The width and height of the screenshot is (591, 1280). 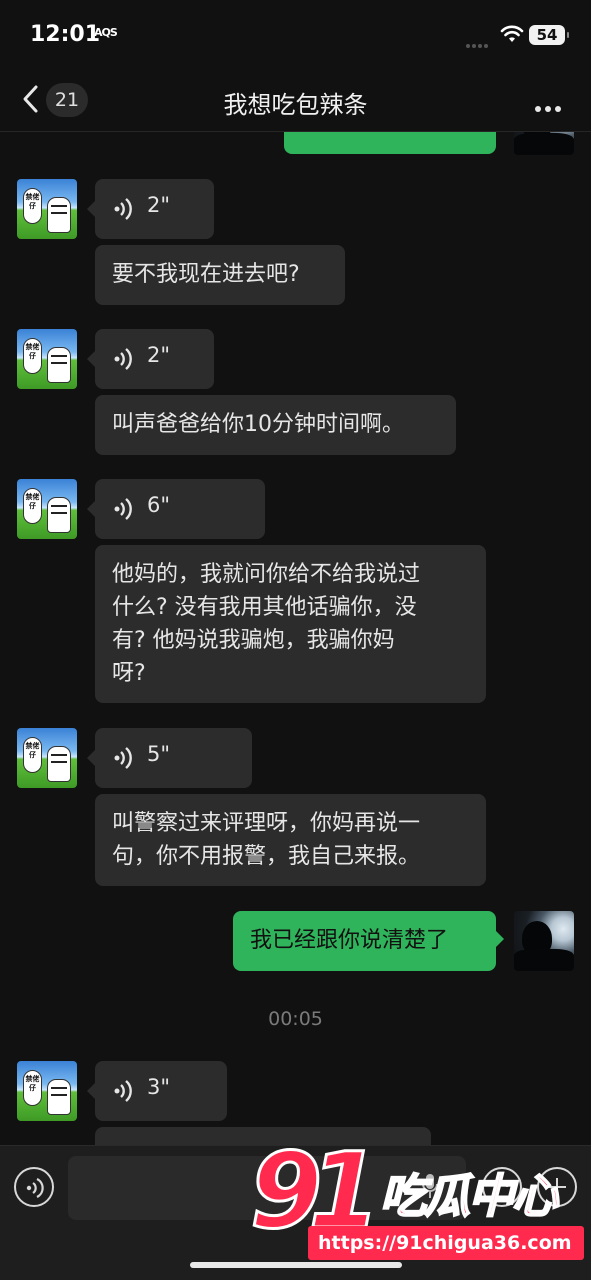 What do you see at coordinates (264, 607) in the screenshot?
I see `message-line: 什么? 没有我用其他话骗你，没` at bounding box center [264, 607].